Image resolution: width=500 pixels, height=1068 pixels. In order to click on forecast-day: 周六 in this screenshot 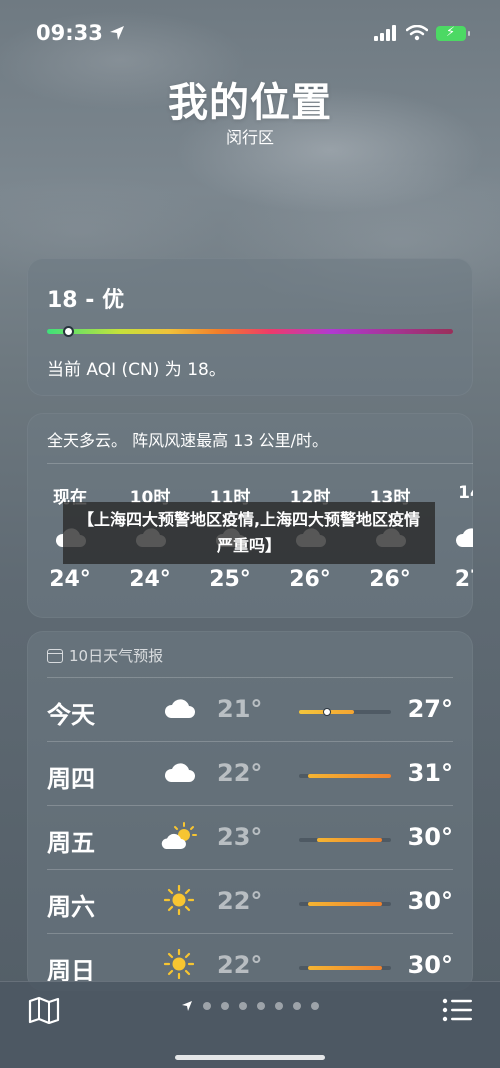, I will do `click(71, 907)`.